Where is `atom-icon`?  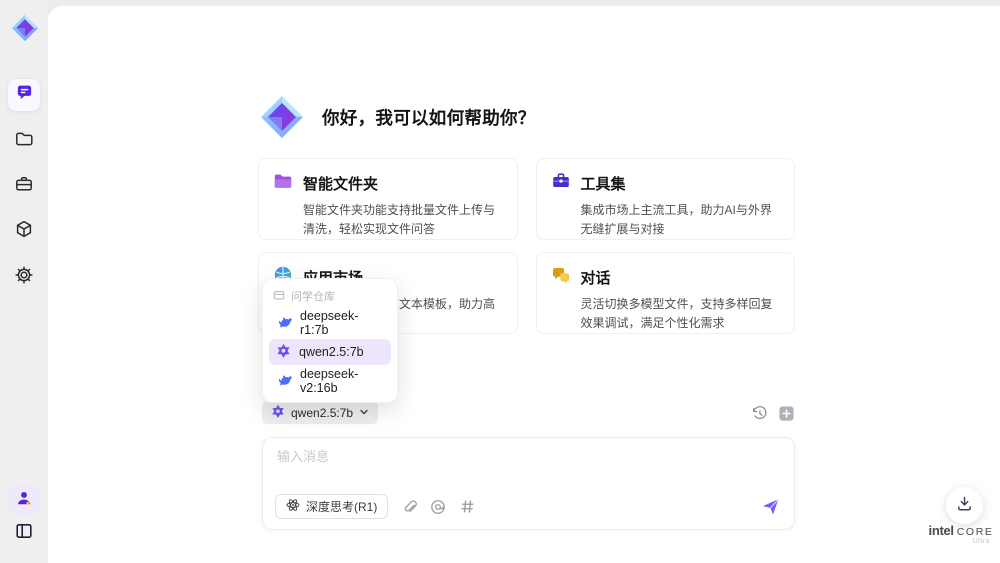
atom-icon is located at coordinates (293, 506).